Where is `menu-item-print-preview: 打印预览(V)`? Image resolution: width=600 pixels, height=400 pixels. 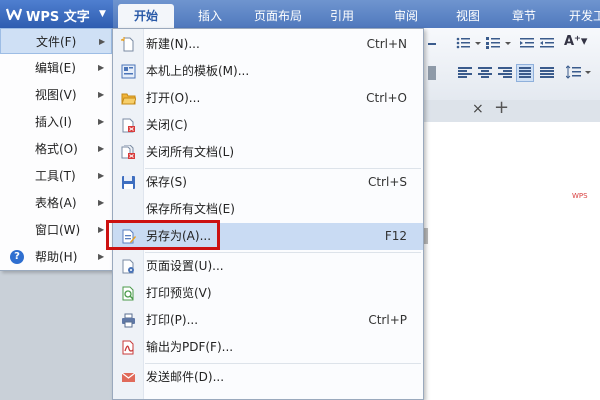
menu-item-print-preview: 打印预览(V) is located at coordinates (268, 293).